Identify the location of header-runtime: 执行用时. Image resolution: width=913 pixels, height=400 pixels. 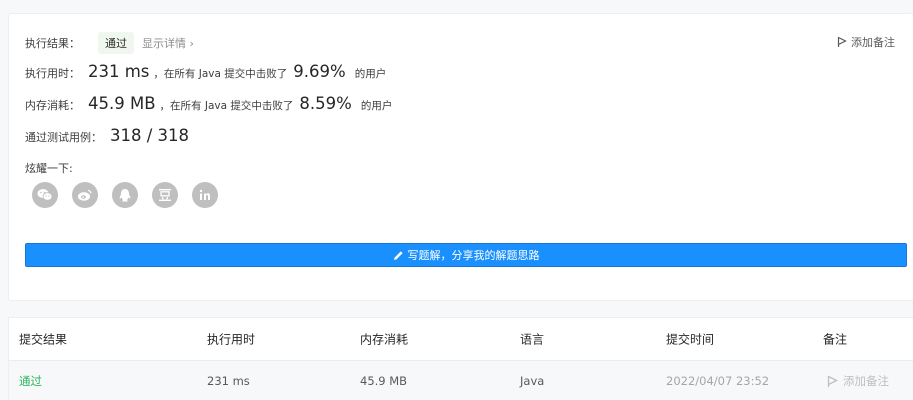
(231, 339).